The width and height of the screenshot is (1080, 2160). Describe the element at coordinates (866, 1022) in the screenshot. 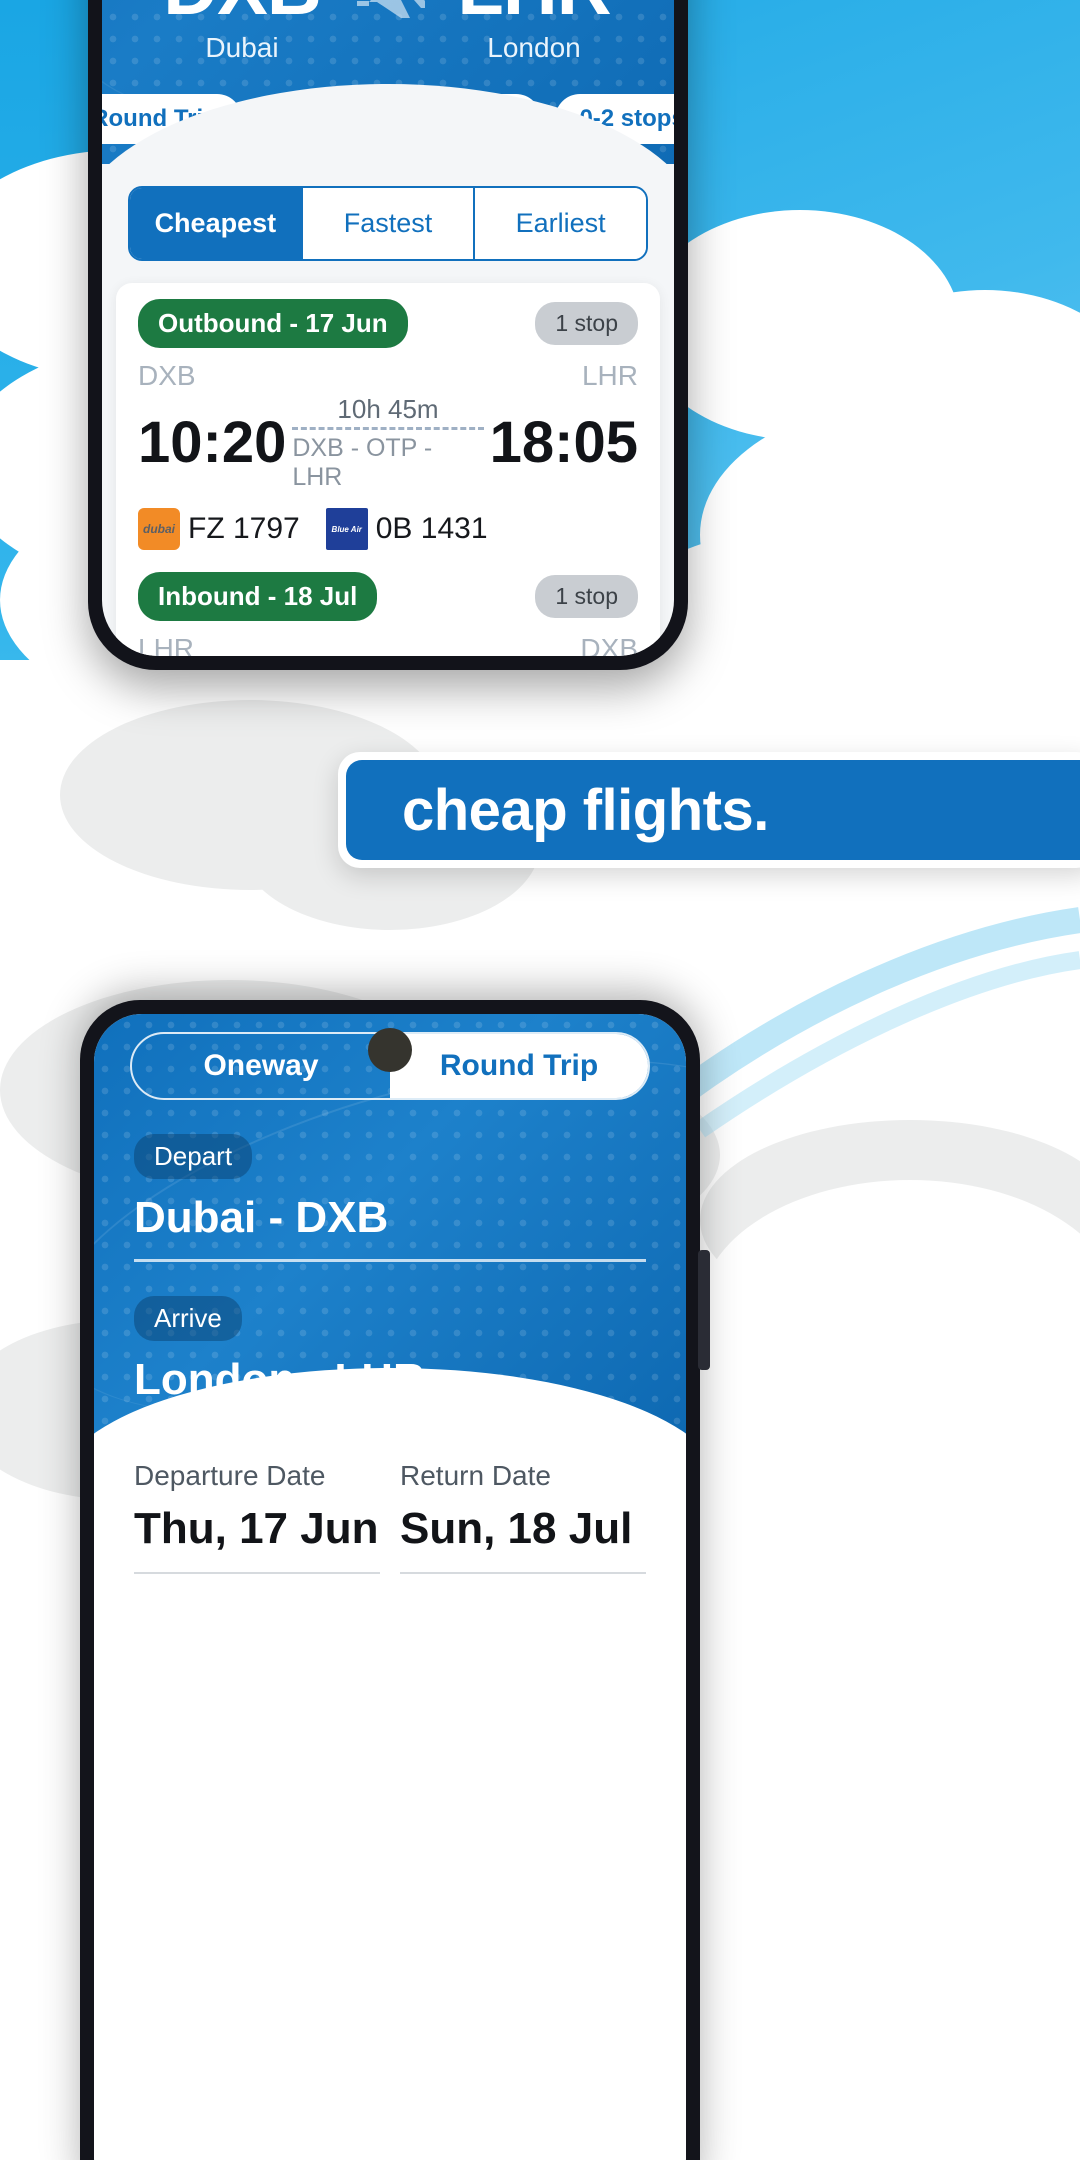

I see `swoosh-decoration` at that location.